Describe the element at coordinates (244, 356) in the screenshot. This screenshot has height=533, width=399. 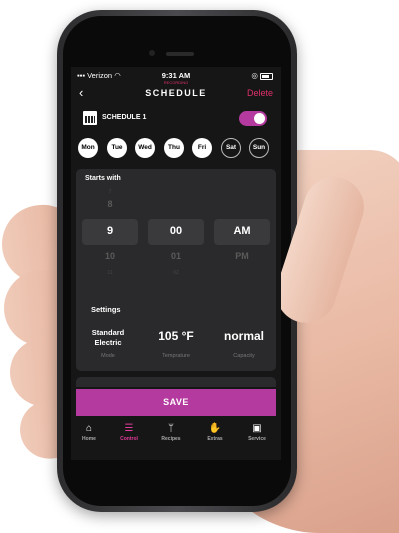
I see `capacity-label: Capacity` at that location.